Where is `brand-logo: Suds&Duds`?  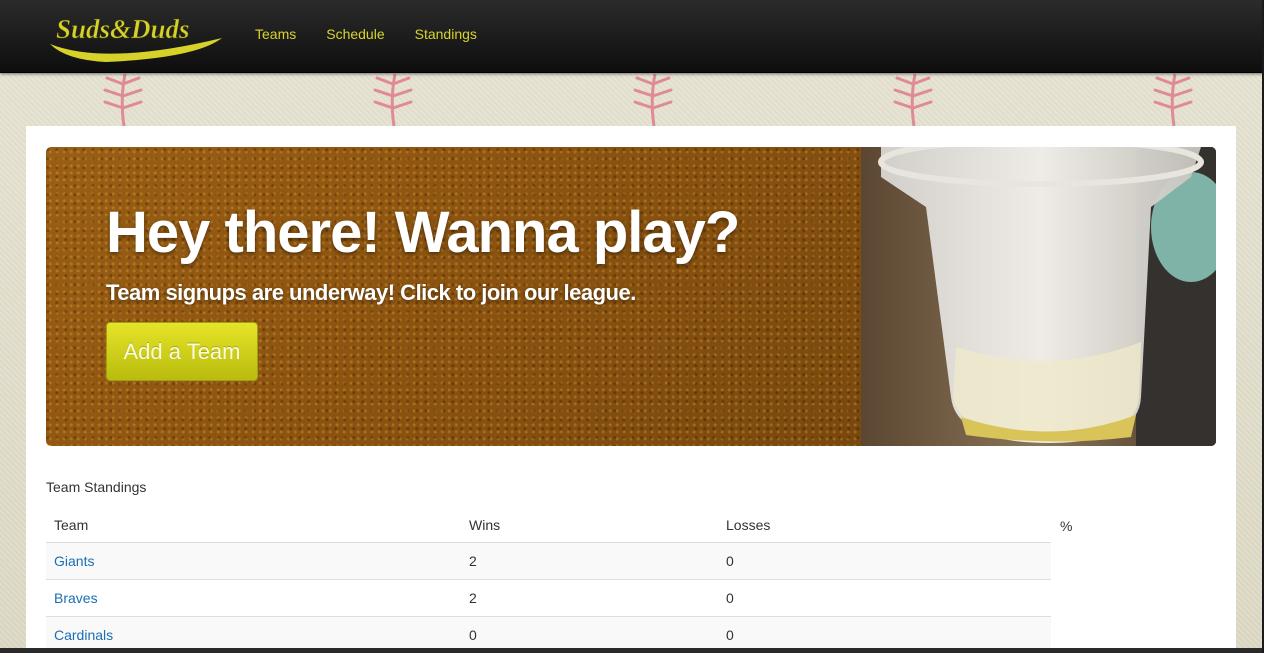
brand-logo: Suds&Duds is located at coordinates (136, 36).